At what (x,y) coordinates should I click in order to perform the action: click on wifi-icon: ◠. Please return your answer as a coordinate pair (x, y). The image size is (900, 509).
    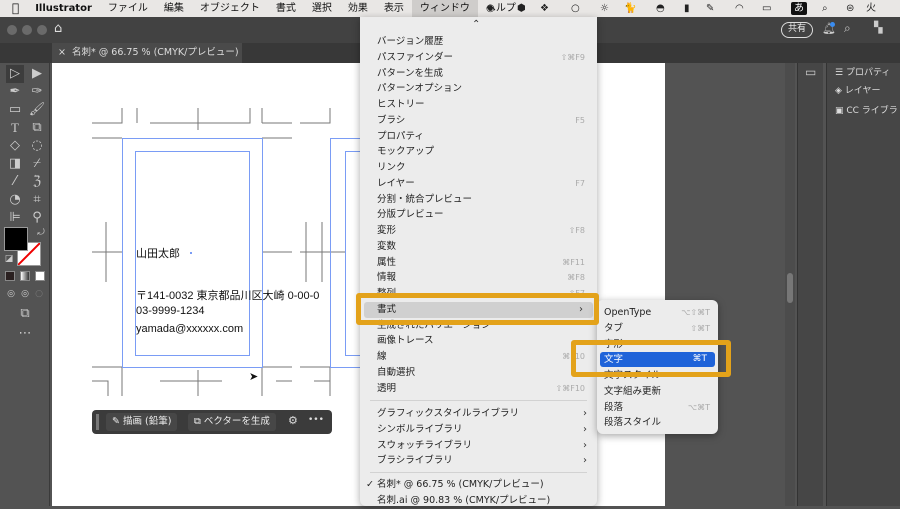
    Looking at the image, I should click on (739, 8).